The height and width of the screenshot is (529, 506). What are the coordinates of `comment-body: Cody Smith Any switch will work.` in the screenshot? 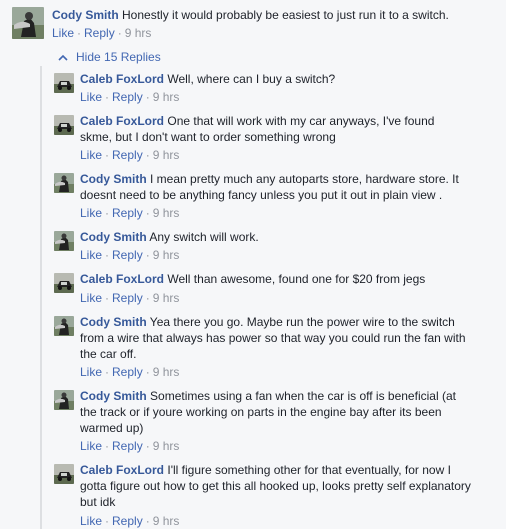 It's located at (280, 237).